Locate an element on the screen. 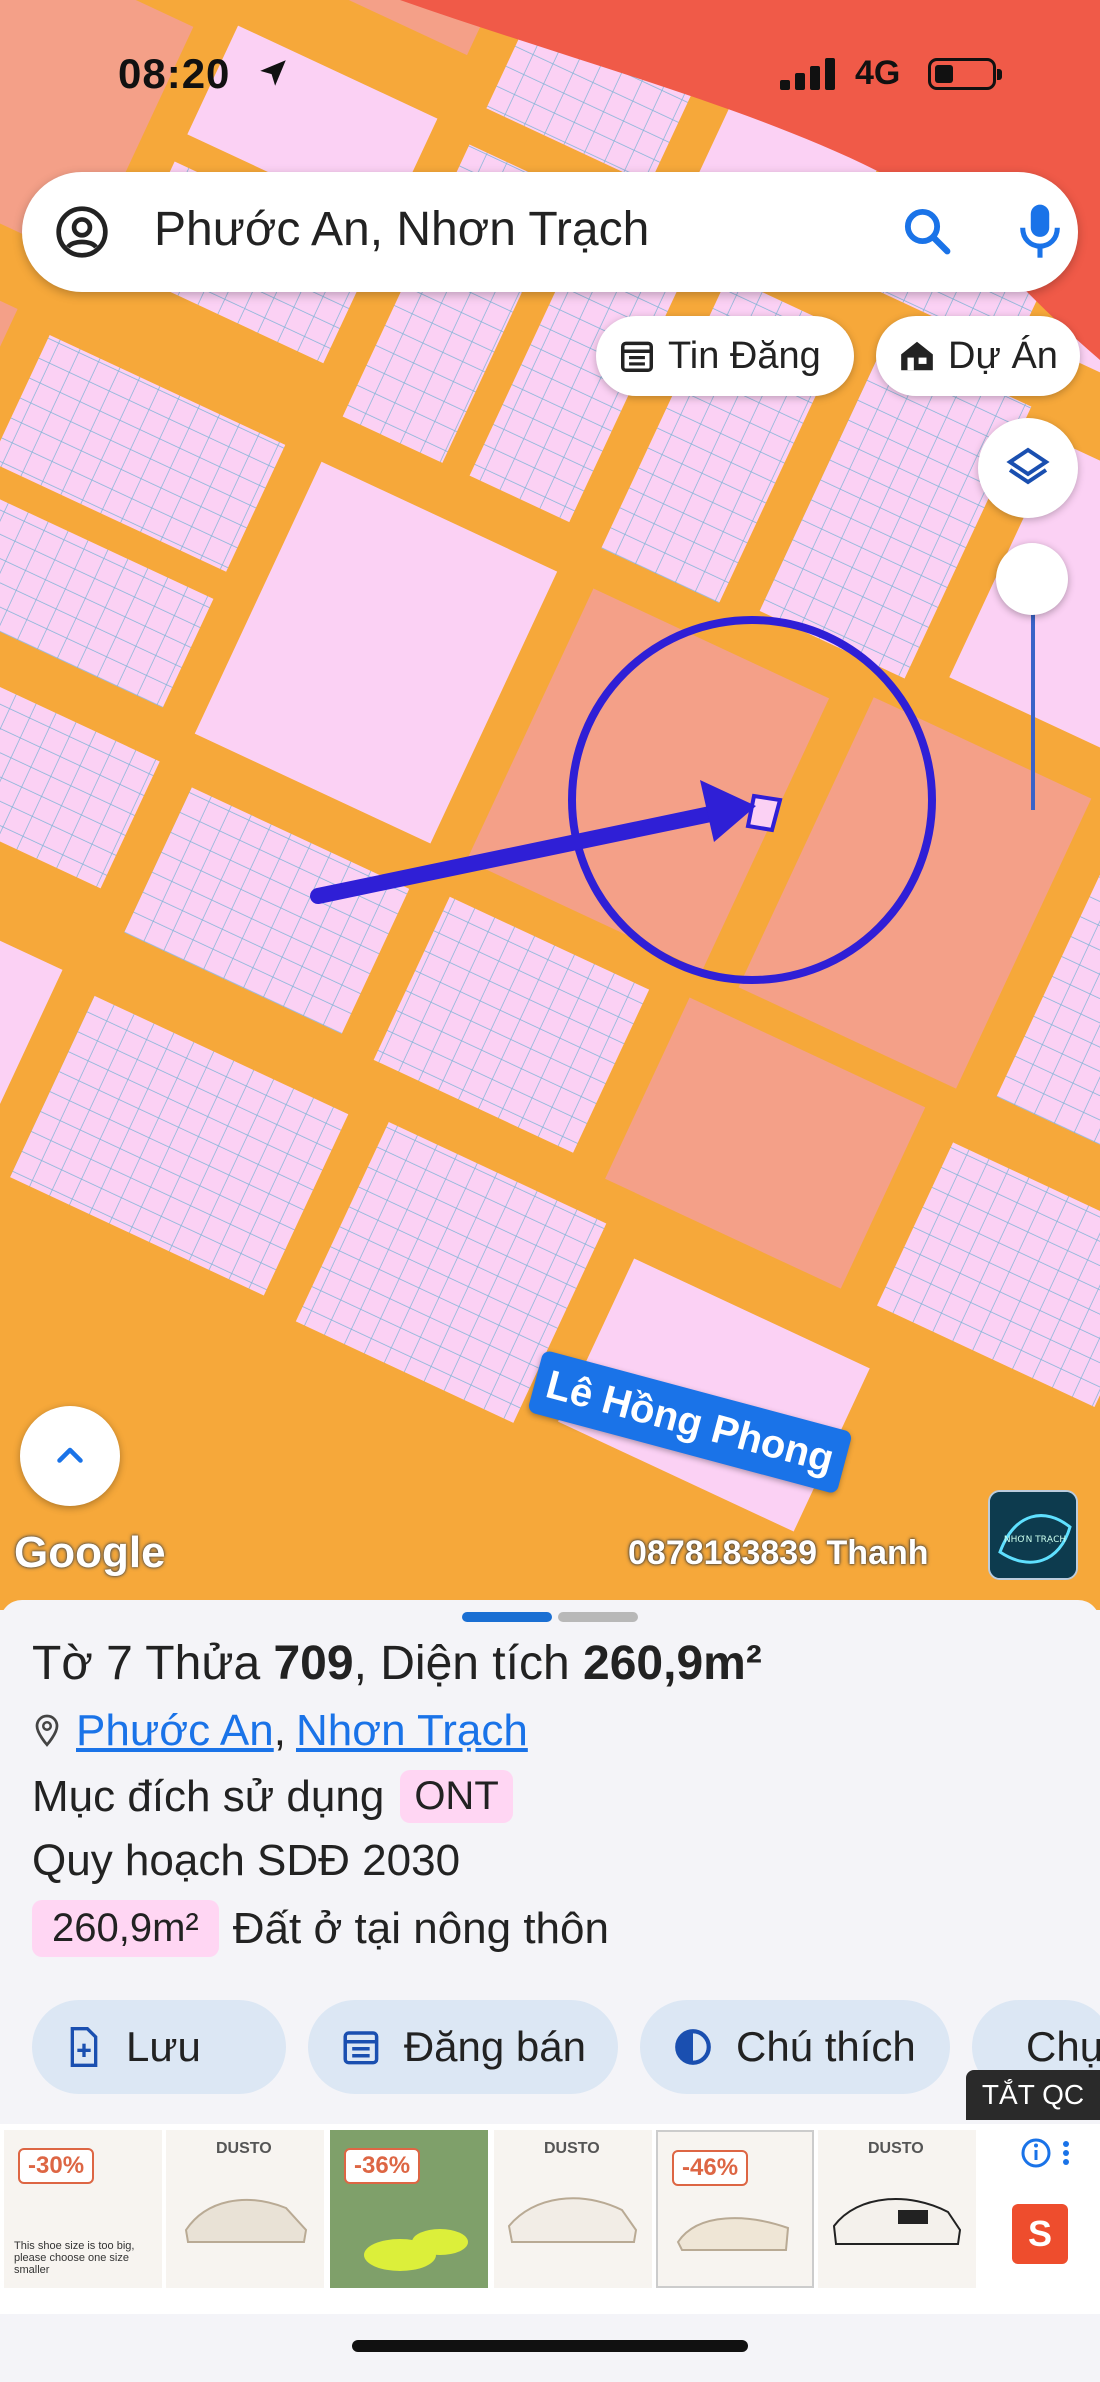 The width and height of the screenshot is (1100, 2382). layers-icon is located at coordinates (1028, 466).